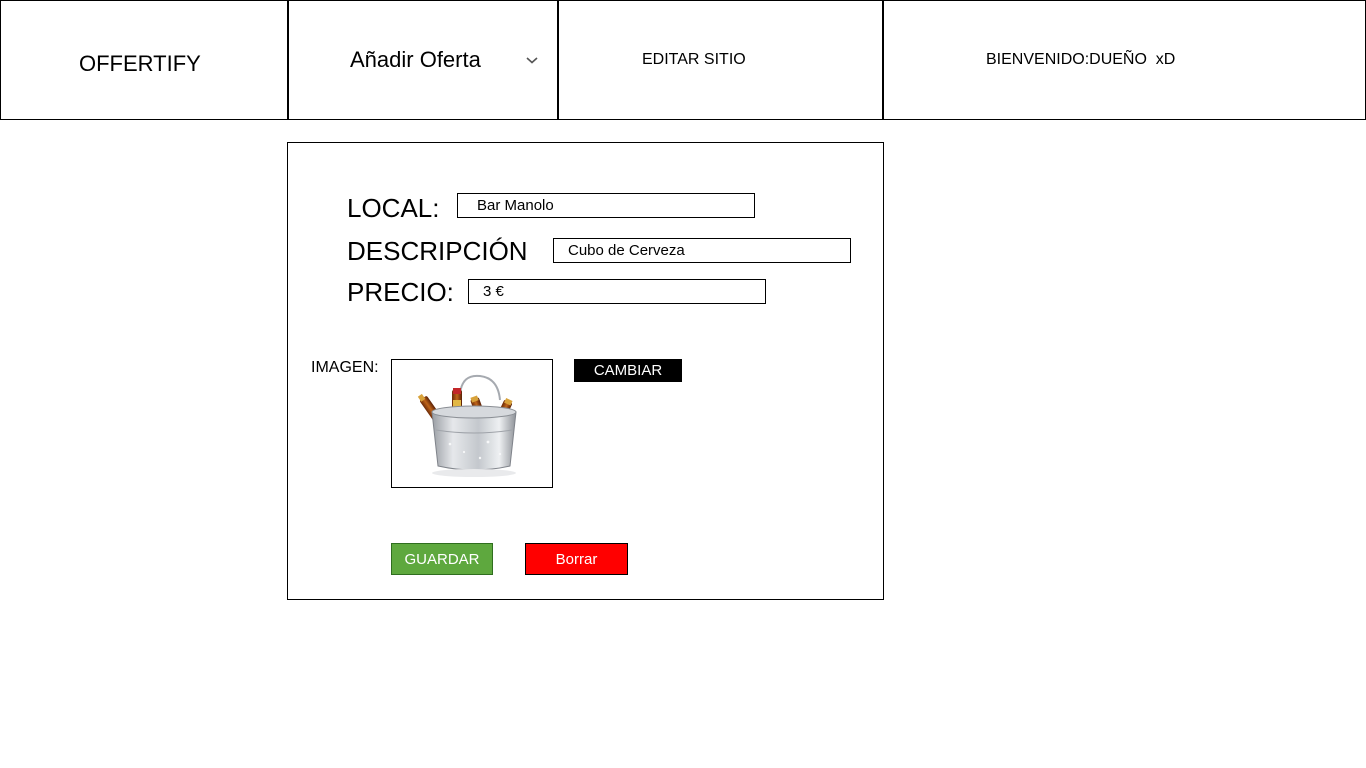 This screenshot has width=1366, height=768. Describe the element at coordinates (437, 251) in the screenshot. I see `description-label: DESCRIPCIÓN` at that location.